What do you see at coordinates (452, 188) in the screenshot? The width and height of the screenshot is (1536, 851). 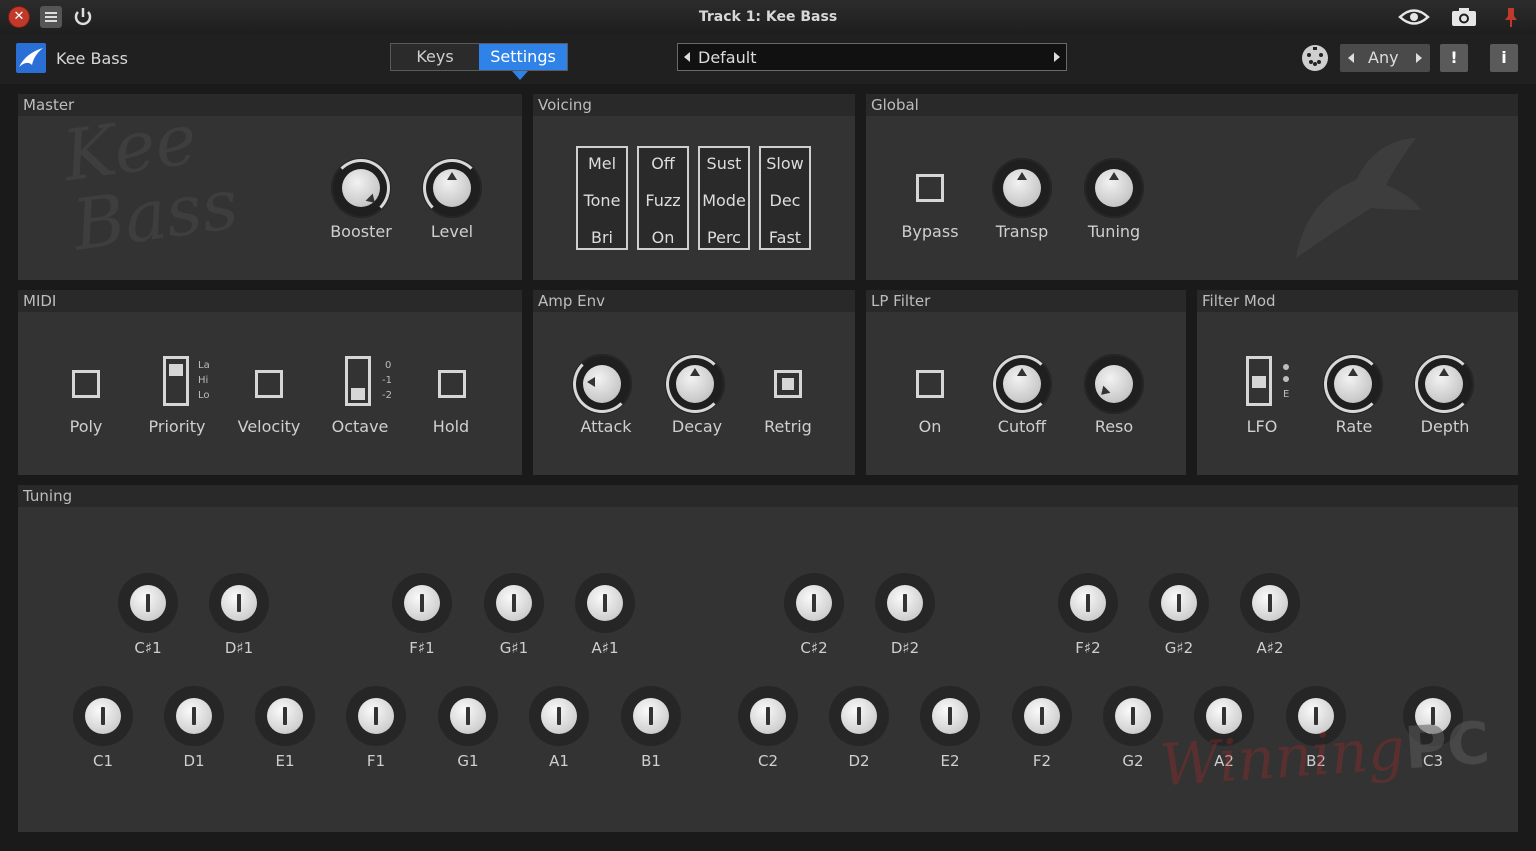 I see `level-knob` at bounding box center [452, 188].